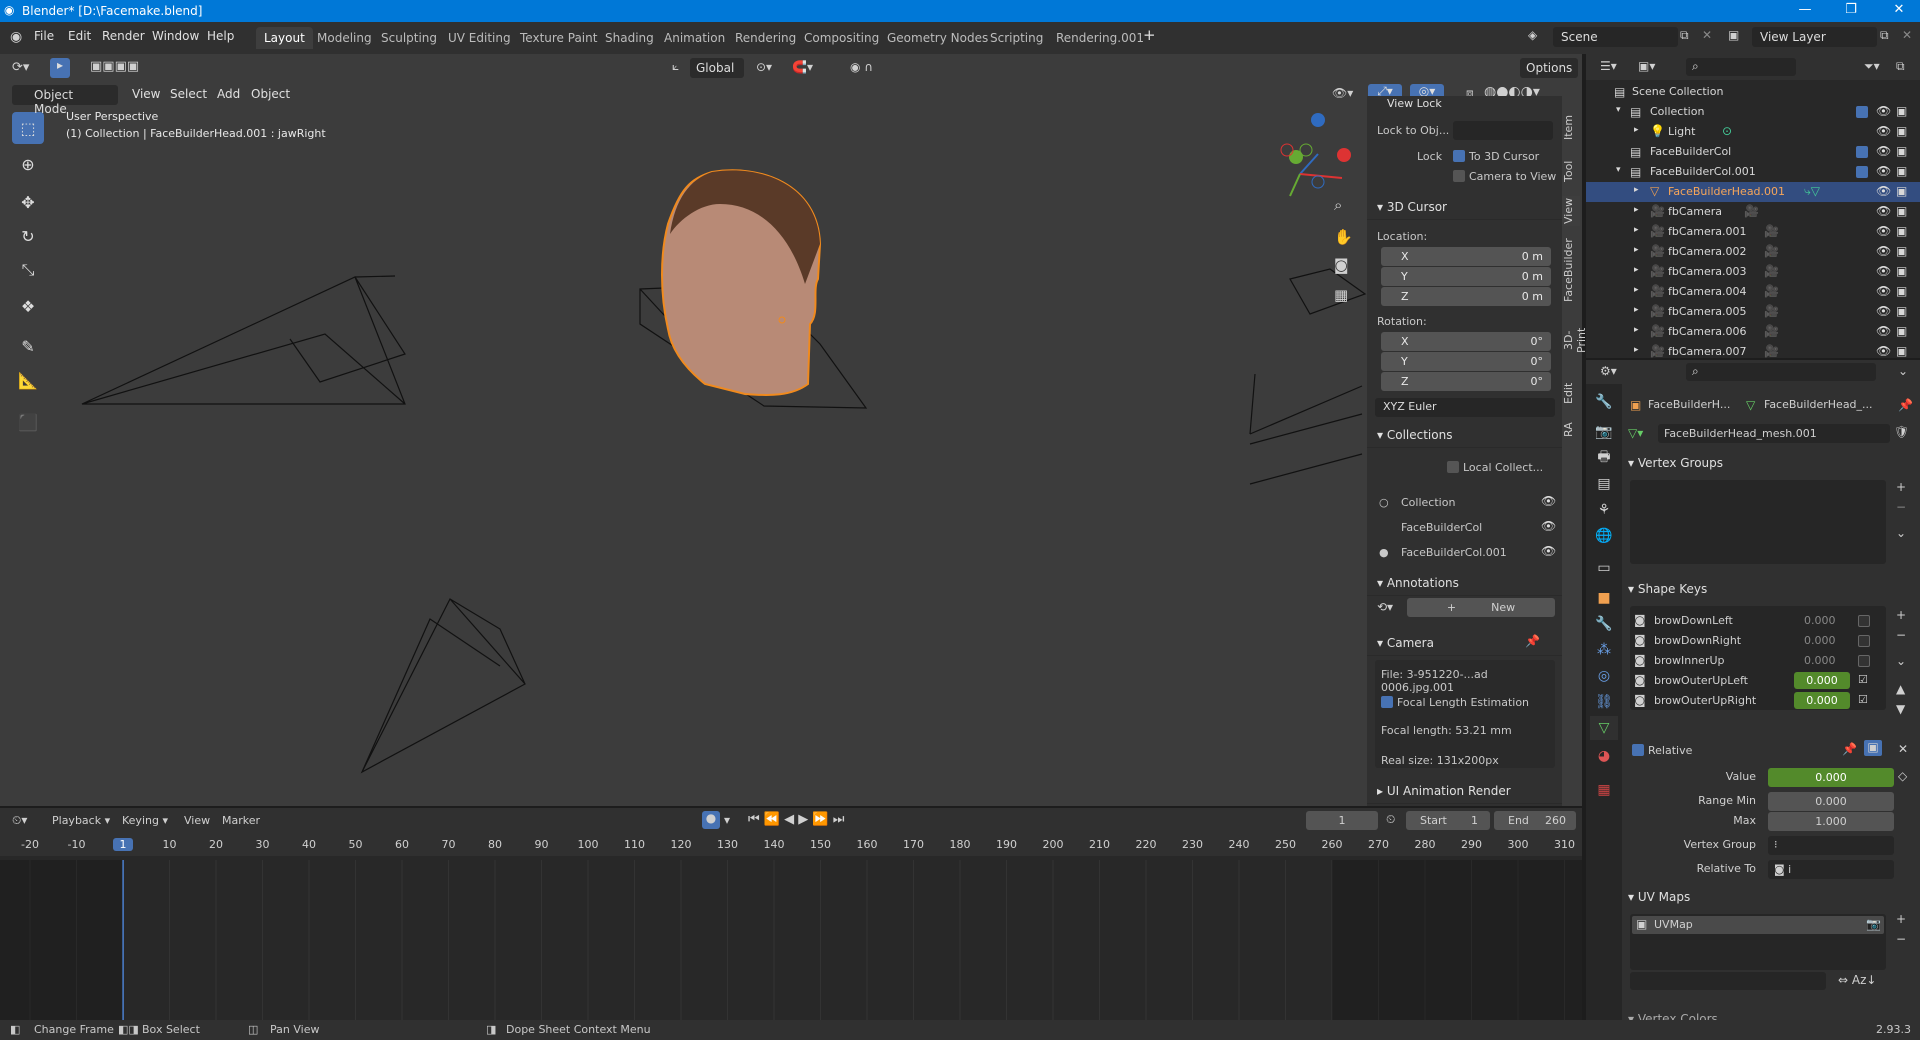 The width and height of the screenshot is (1920, 1040). What do you see at coordinates (220, 36) in the screenshot?
I see `menu-help: Help` at bounding box center [220, 36].